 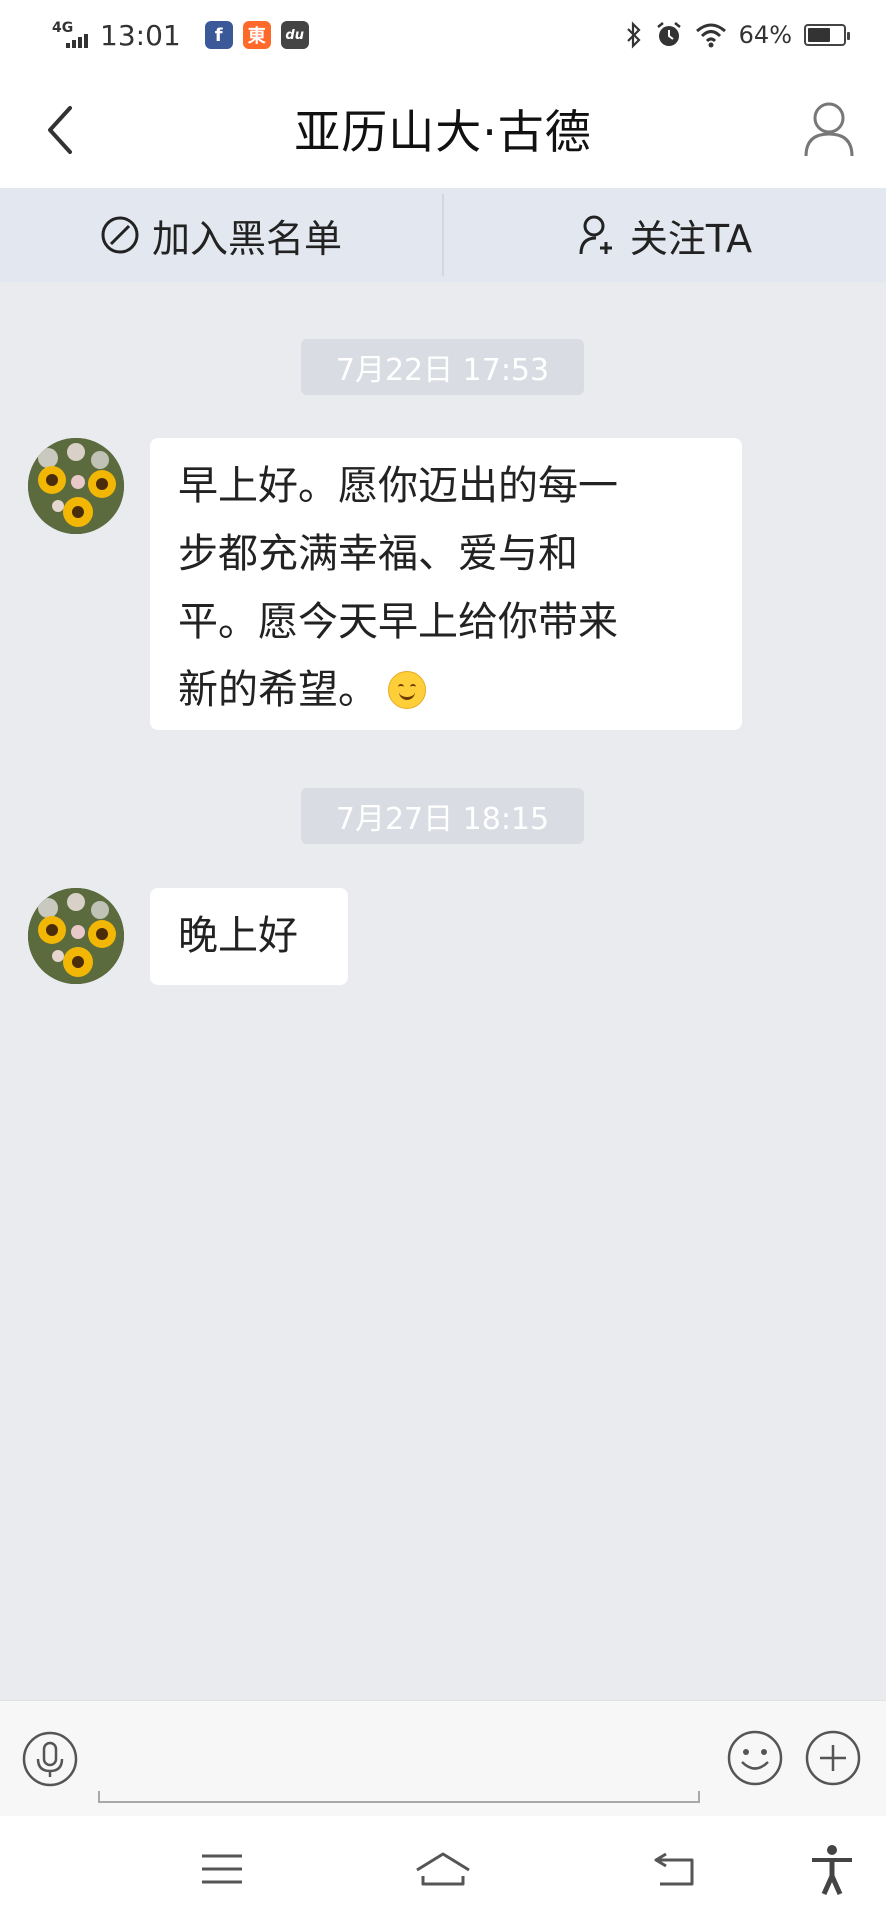 What do you see at coordinates (294, 35) in the screenshot?
I see `cat-app-icon: du` at bounding box center [294, 35].